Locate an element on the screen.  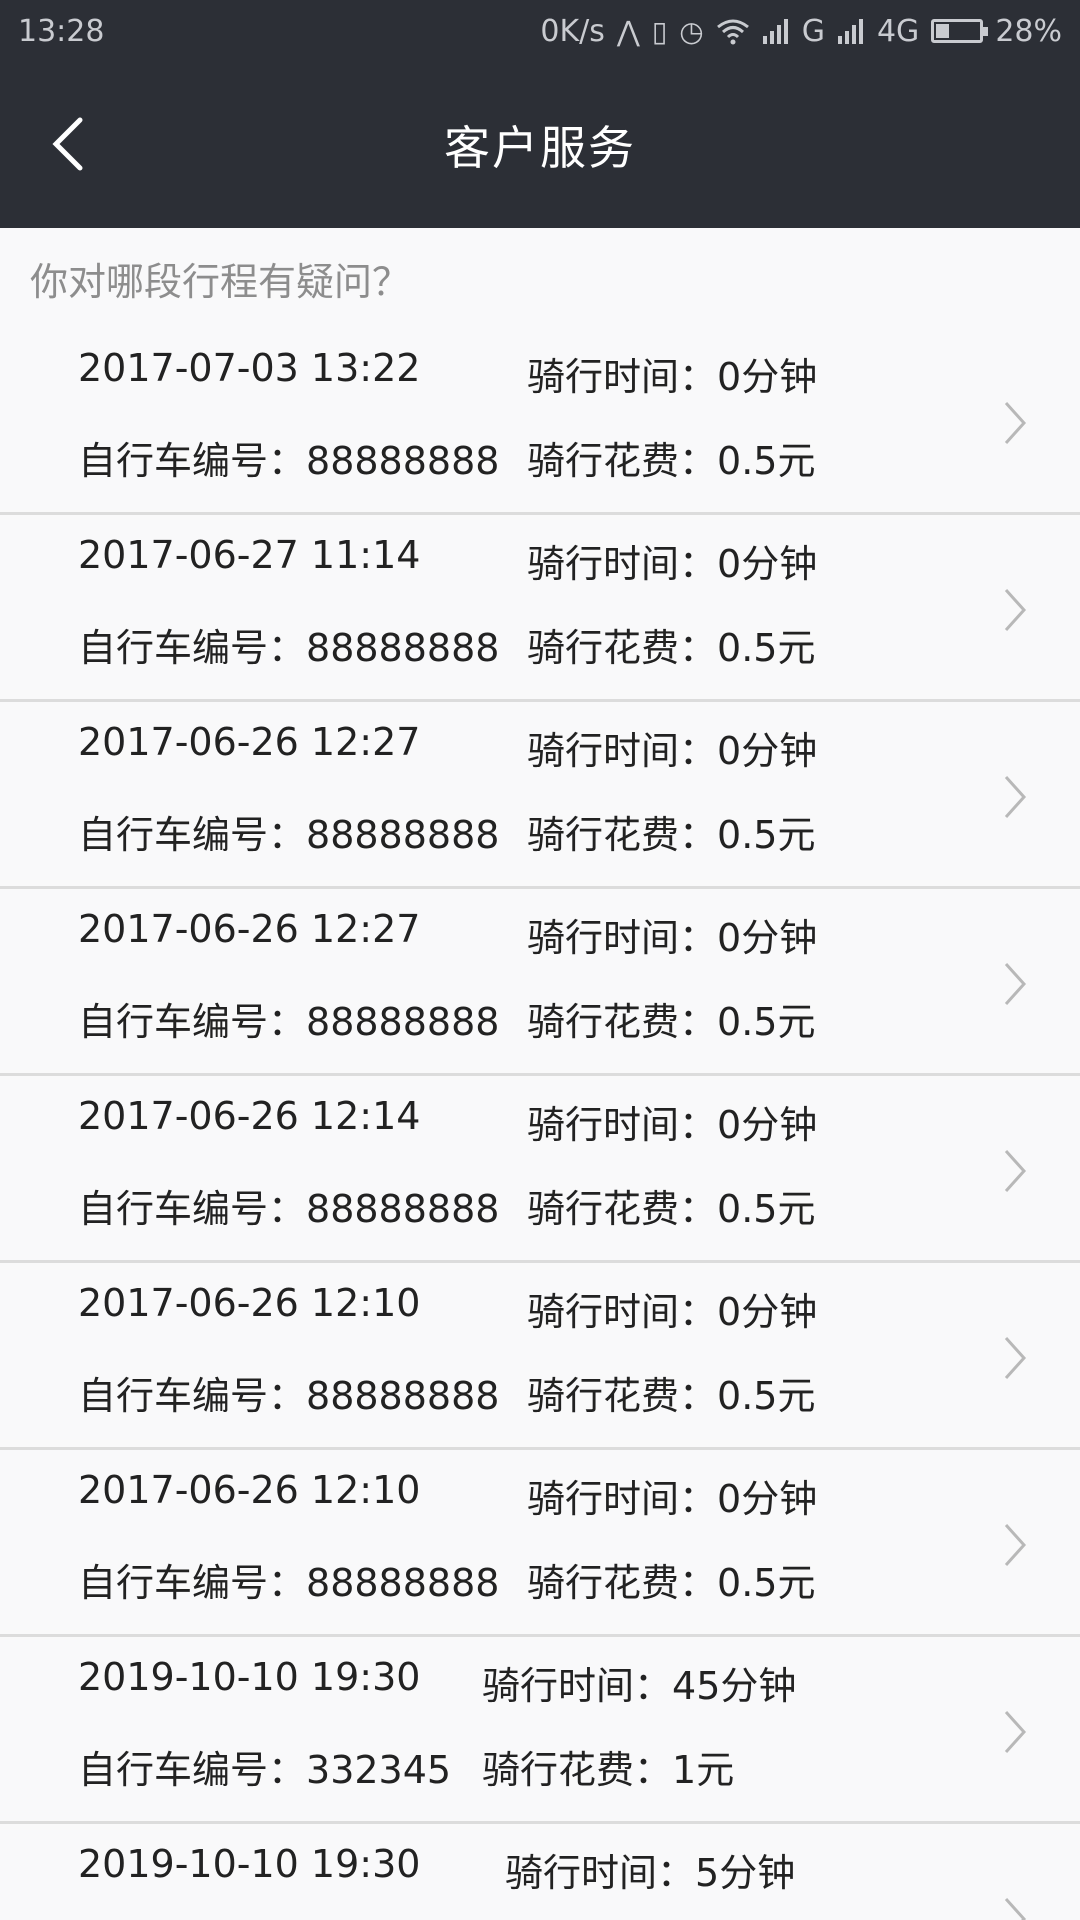
signal-type-2: 4G is located at coordinates (898, 31).